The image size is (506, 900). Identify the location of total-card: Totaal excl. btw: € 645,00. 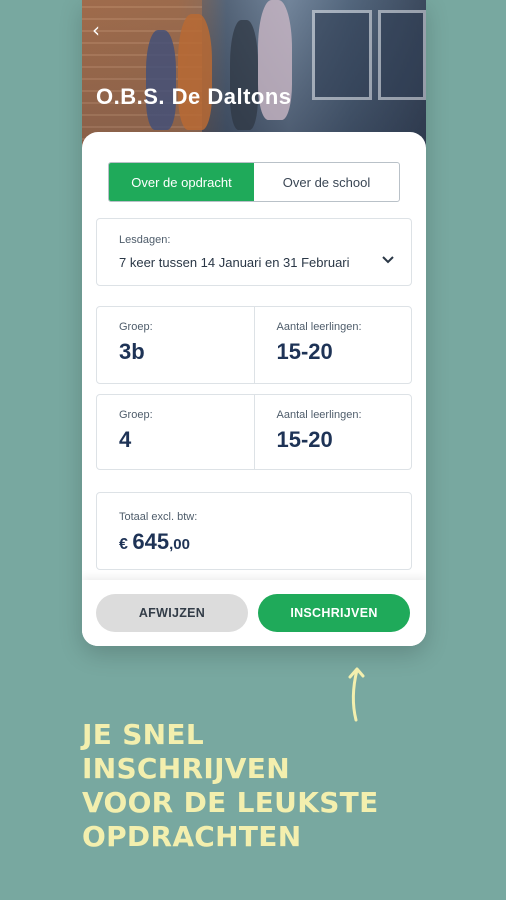
(254, 531).